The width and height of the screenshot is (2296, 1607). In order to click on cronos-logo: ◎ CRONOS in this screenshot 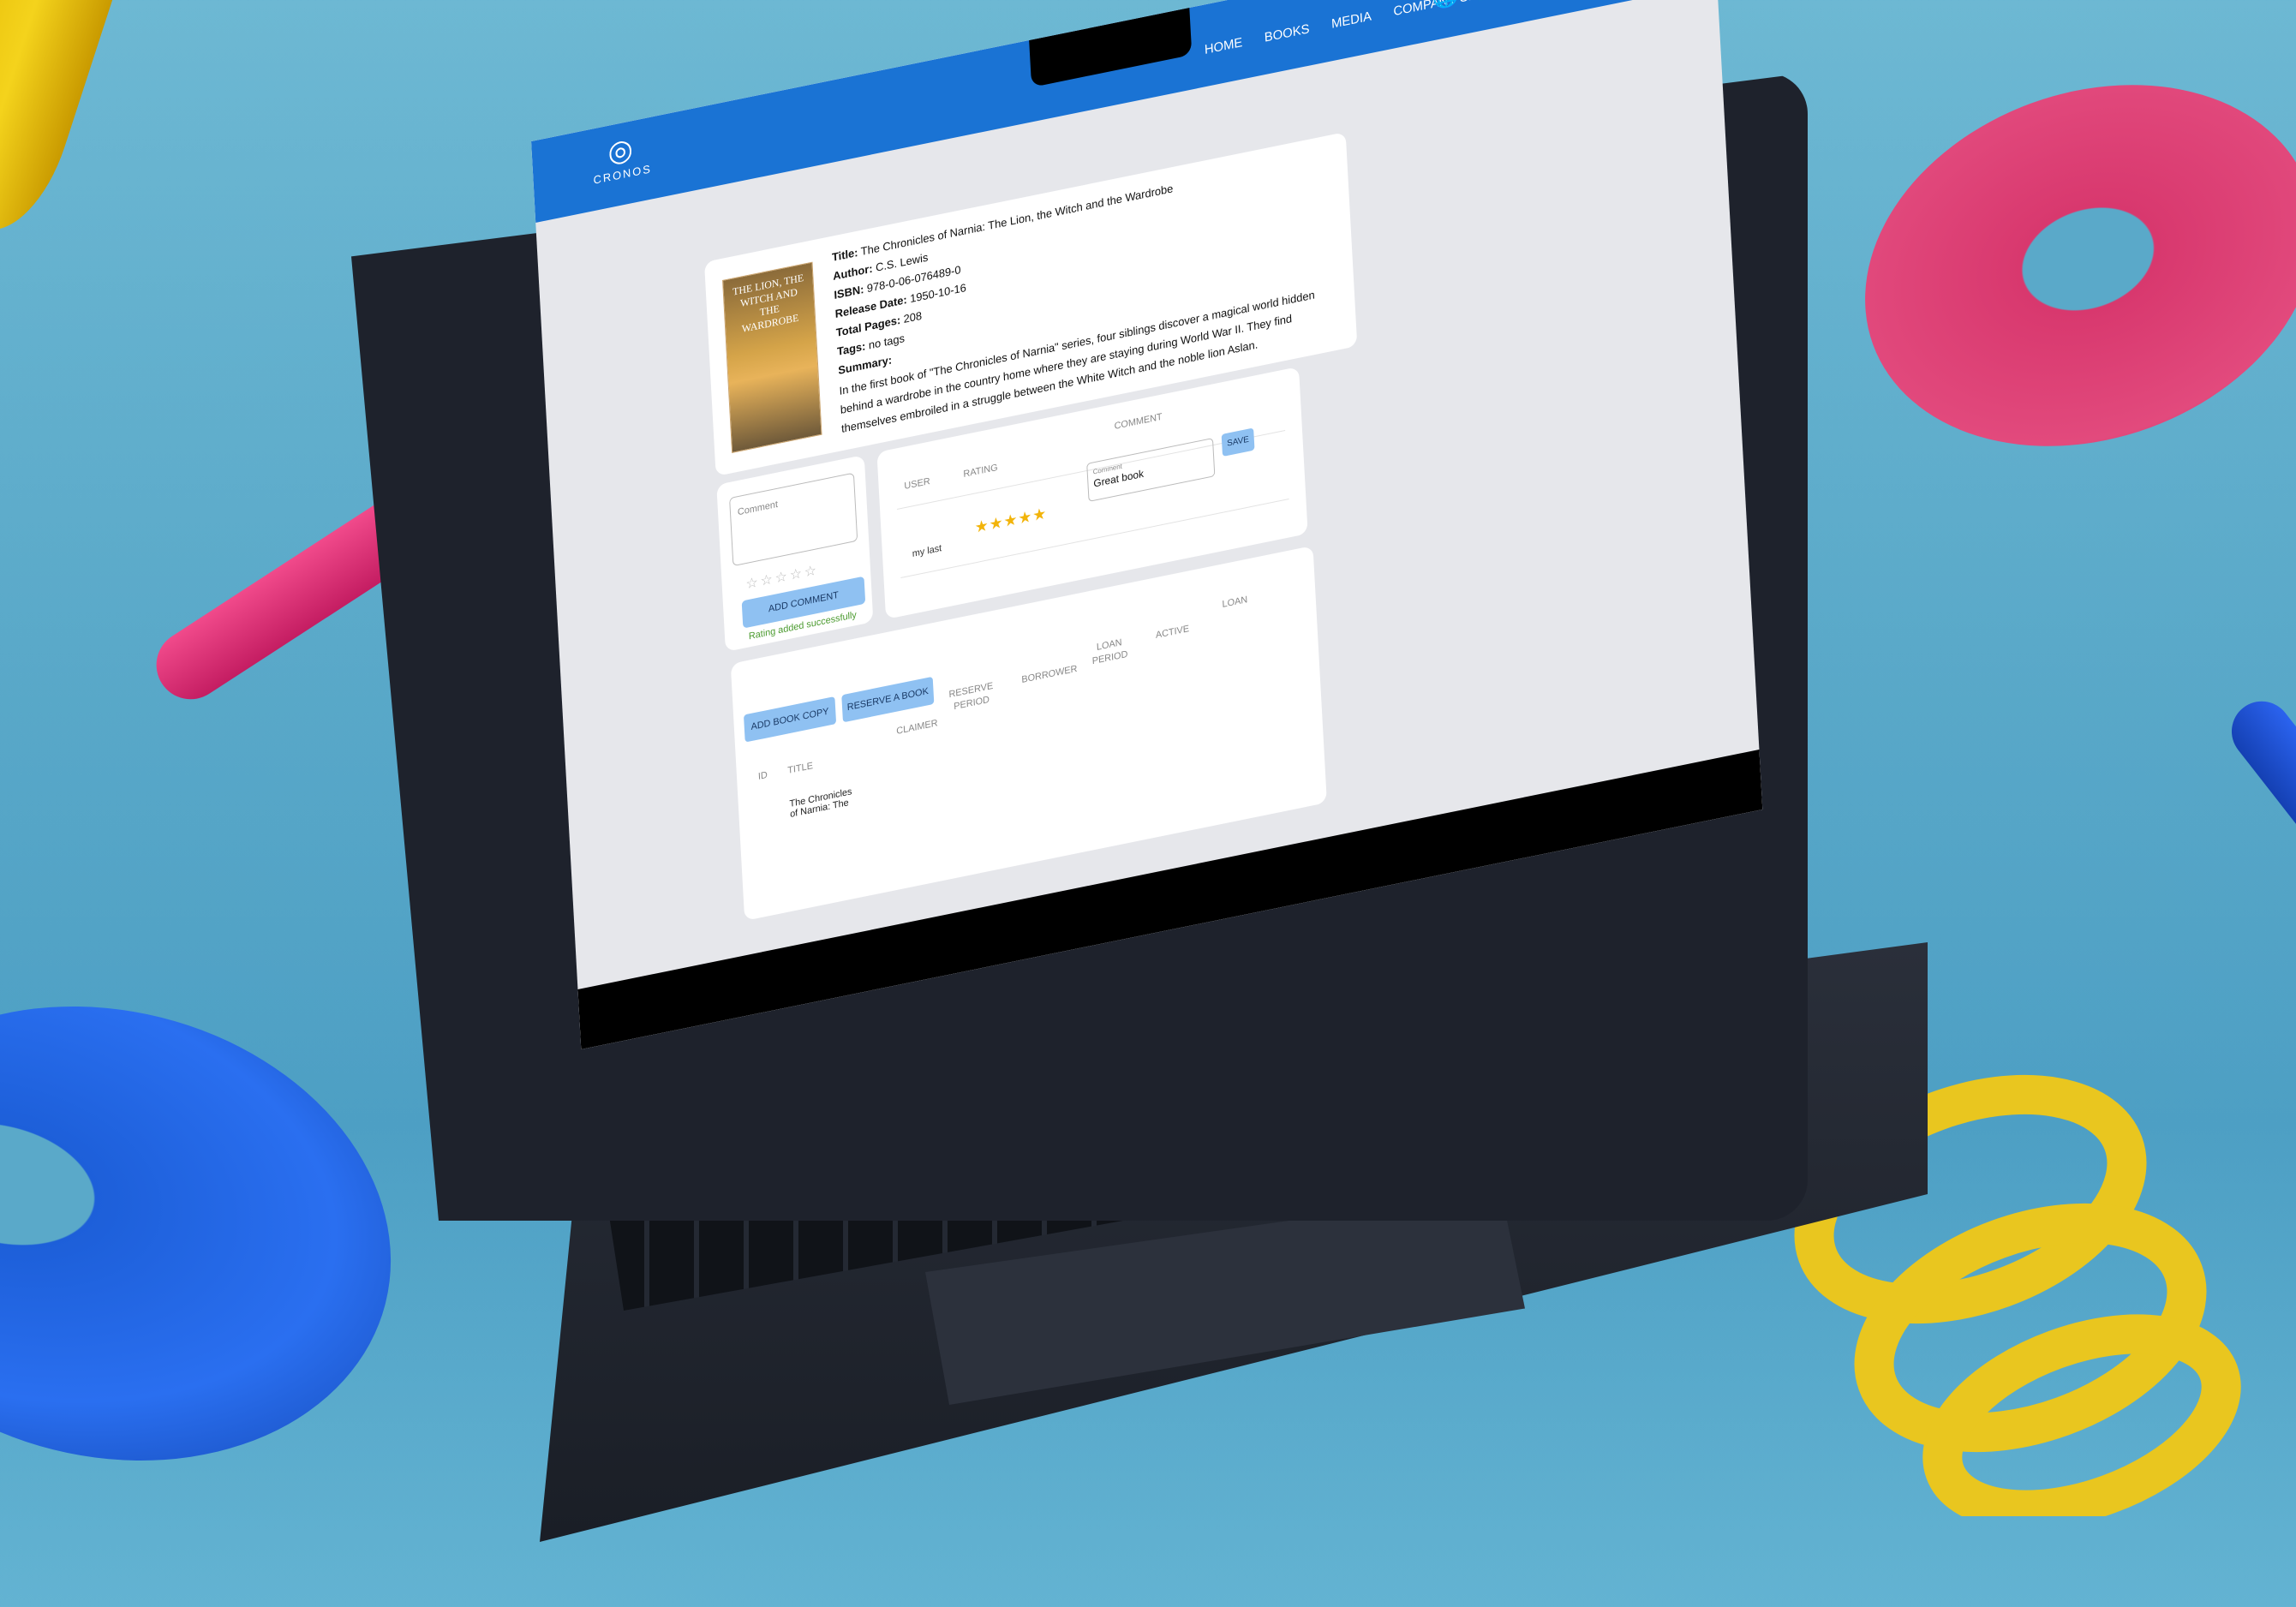, I will do `click(622, 164)`.